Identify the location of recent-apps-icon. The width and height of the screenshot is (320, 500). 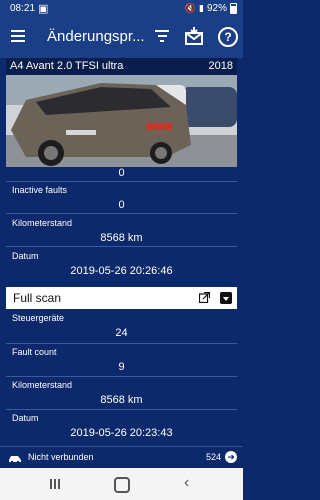
(56, 484).